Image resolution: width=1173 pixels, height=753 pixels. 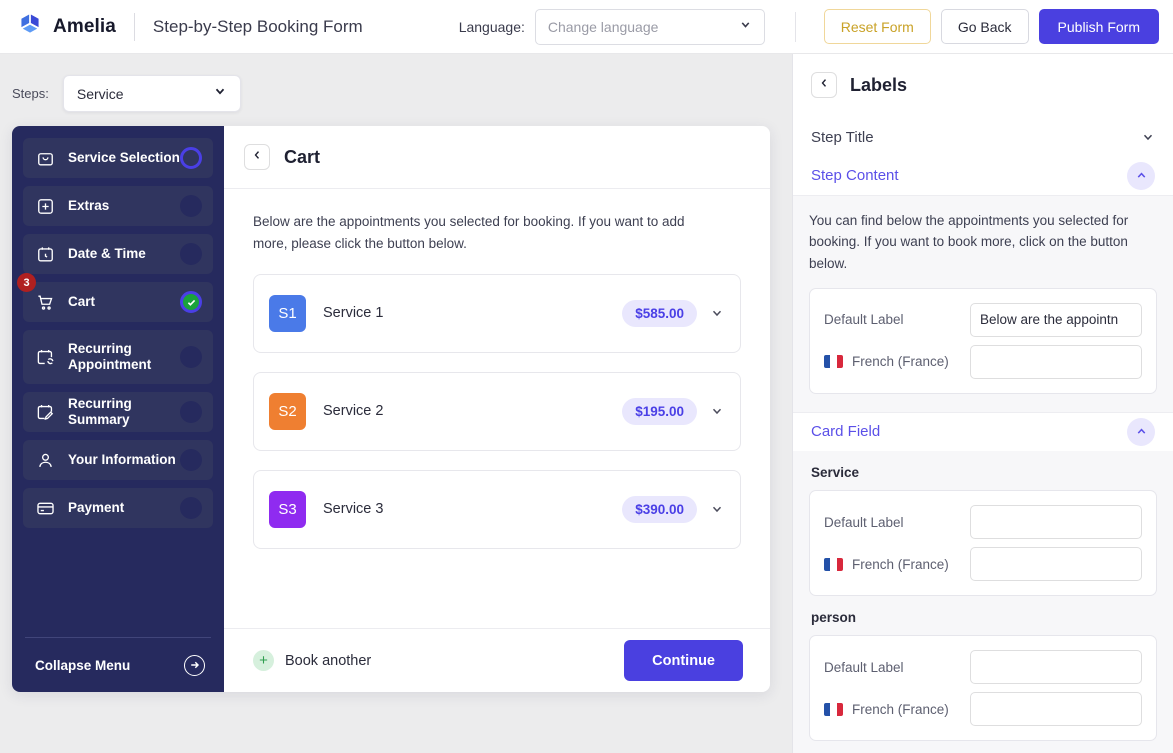 What do you see at coordinates (983, 137) in the screenshot?
I see `accordion-step-title: Step Title` at bounding box center [983, 137].